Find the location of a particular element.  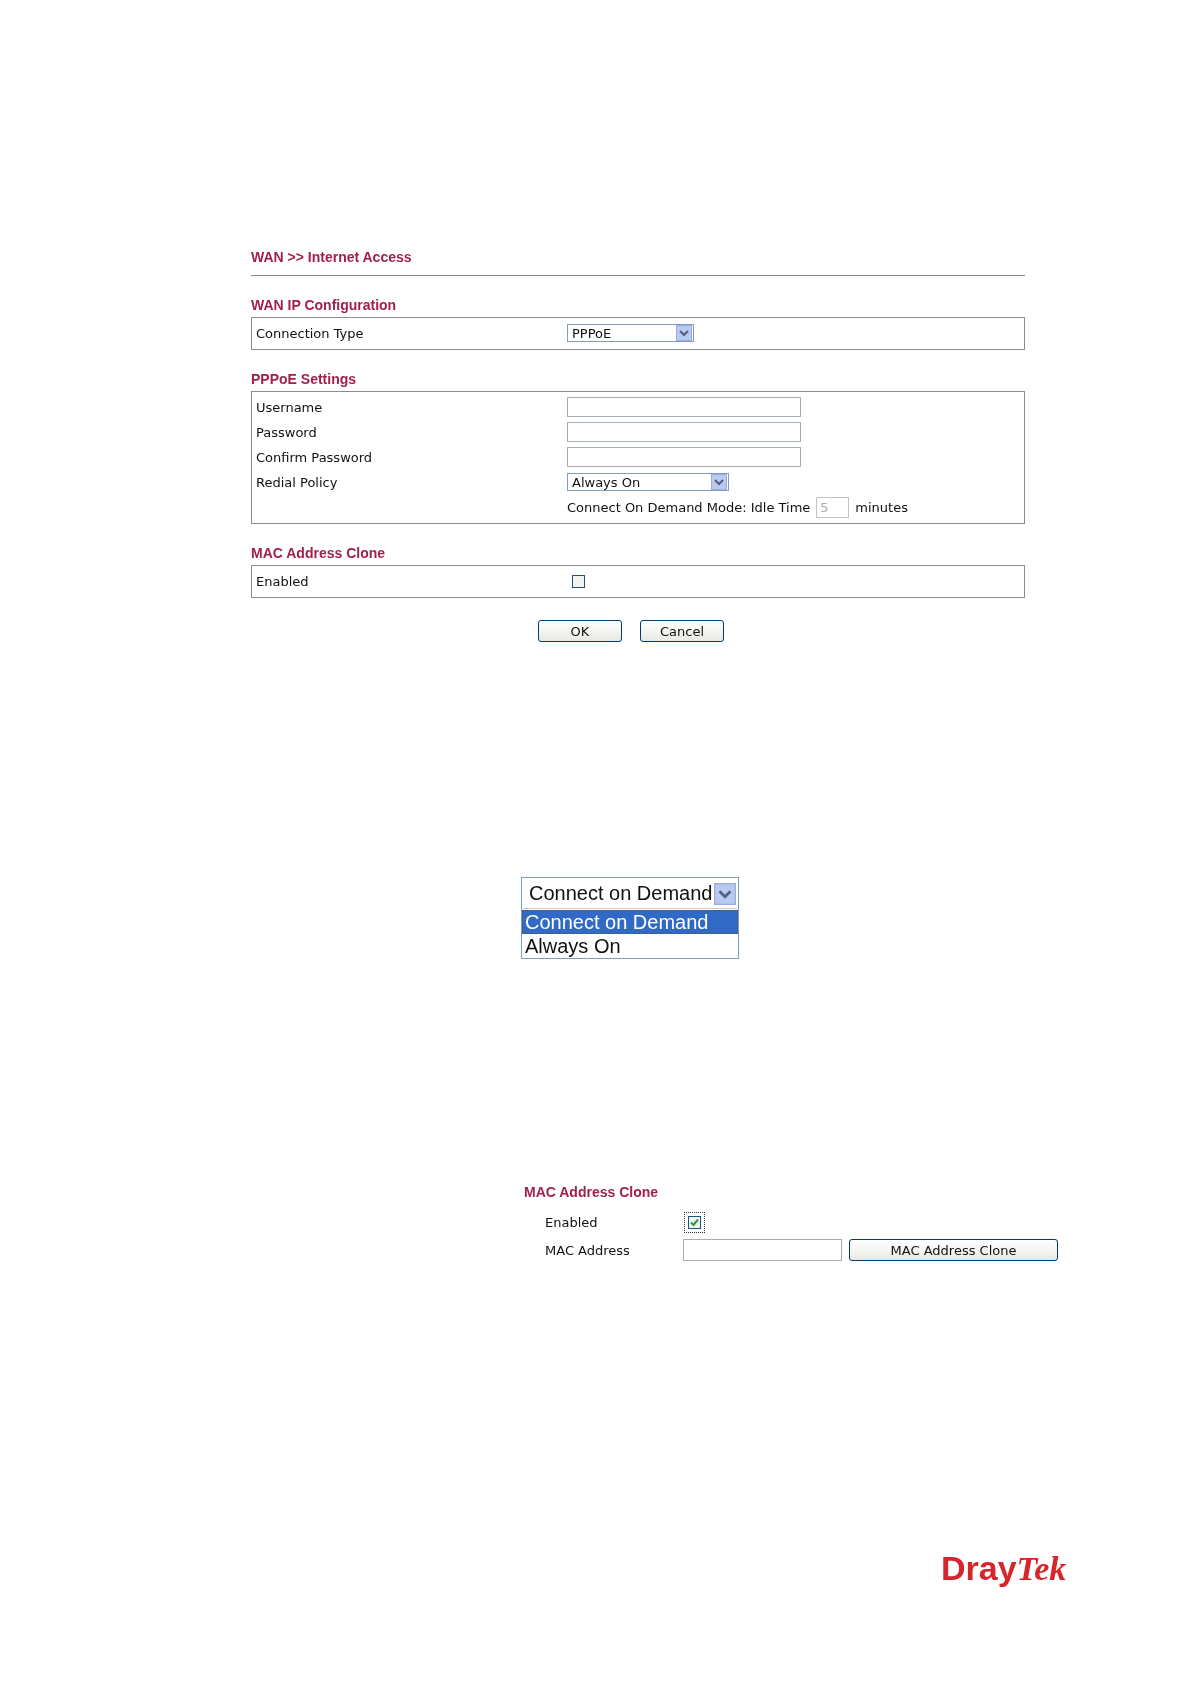

checkbox is located at coordinates (578, 581).